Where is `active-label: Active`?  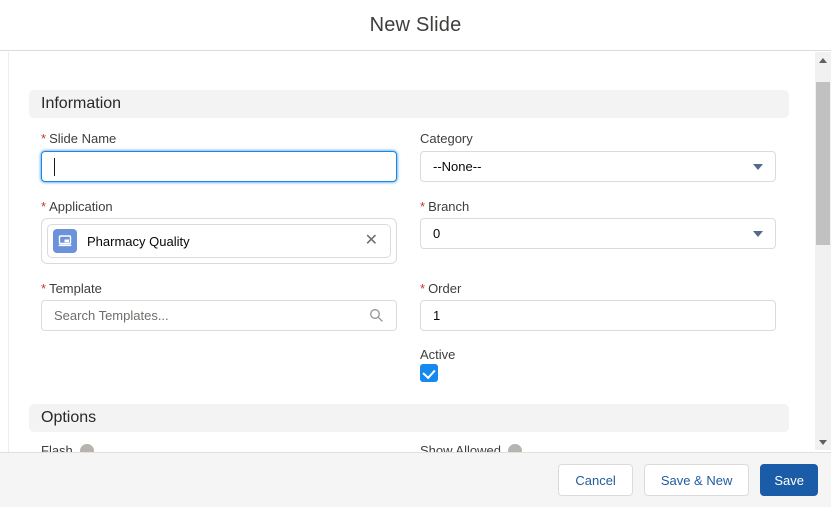
active-label: Active is located at coordinates (438, 354).